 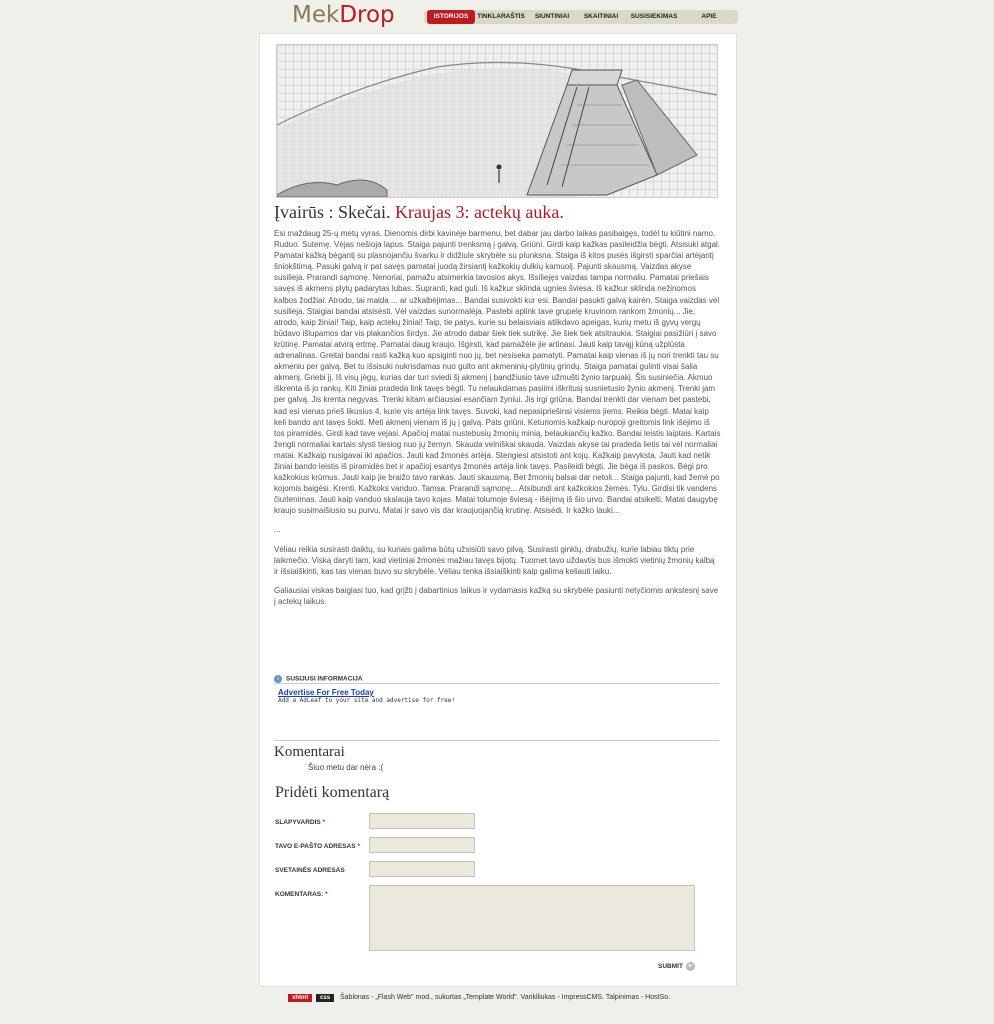 I want to click on nav-item-apie: APIE, so click(x=709, y=17).